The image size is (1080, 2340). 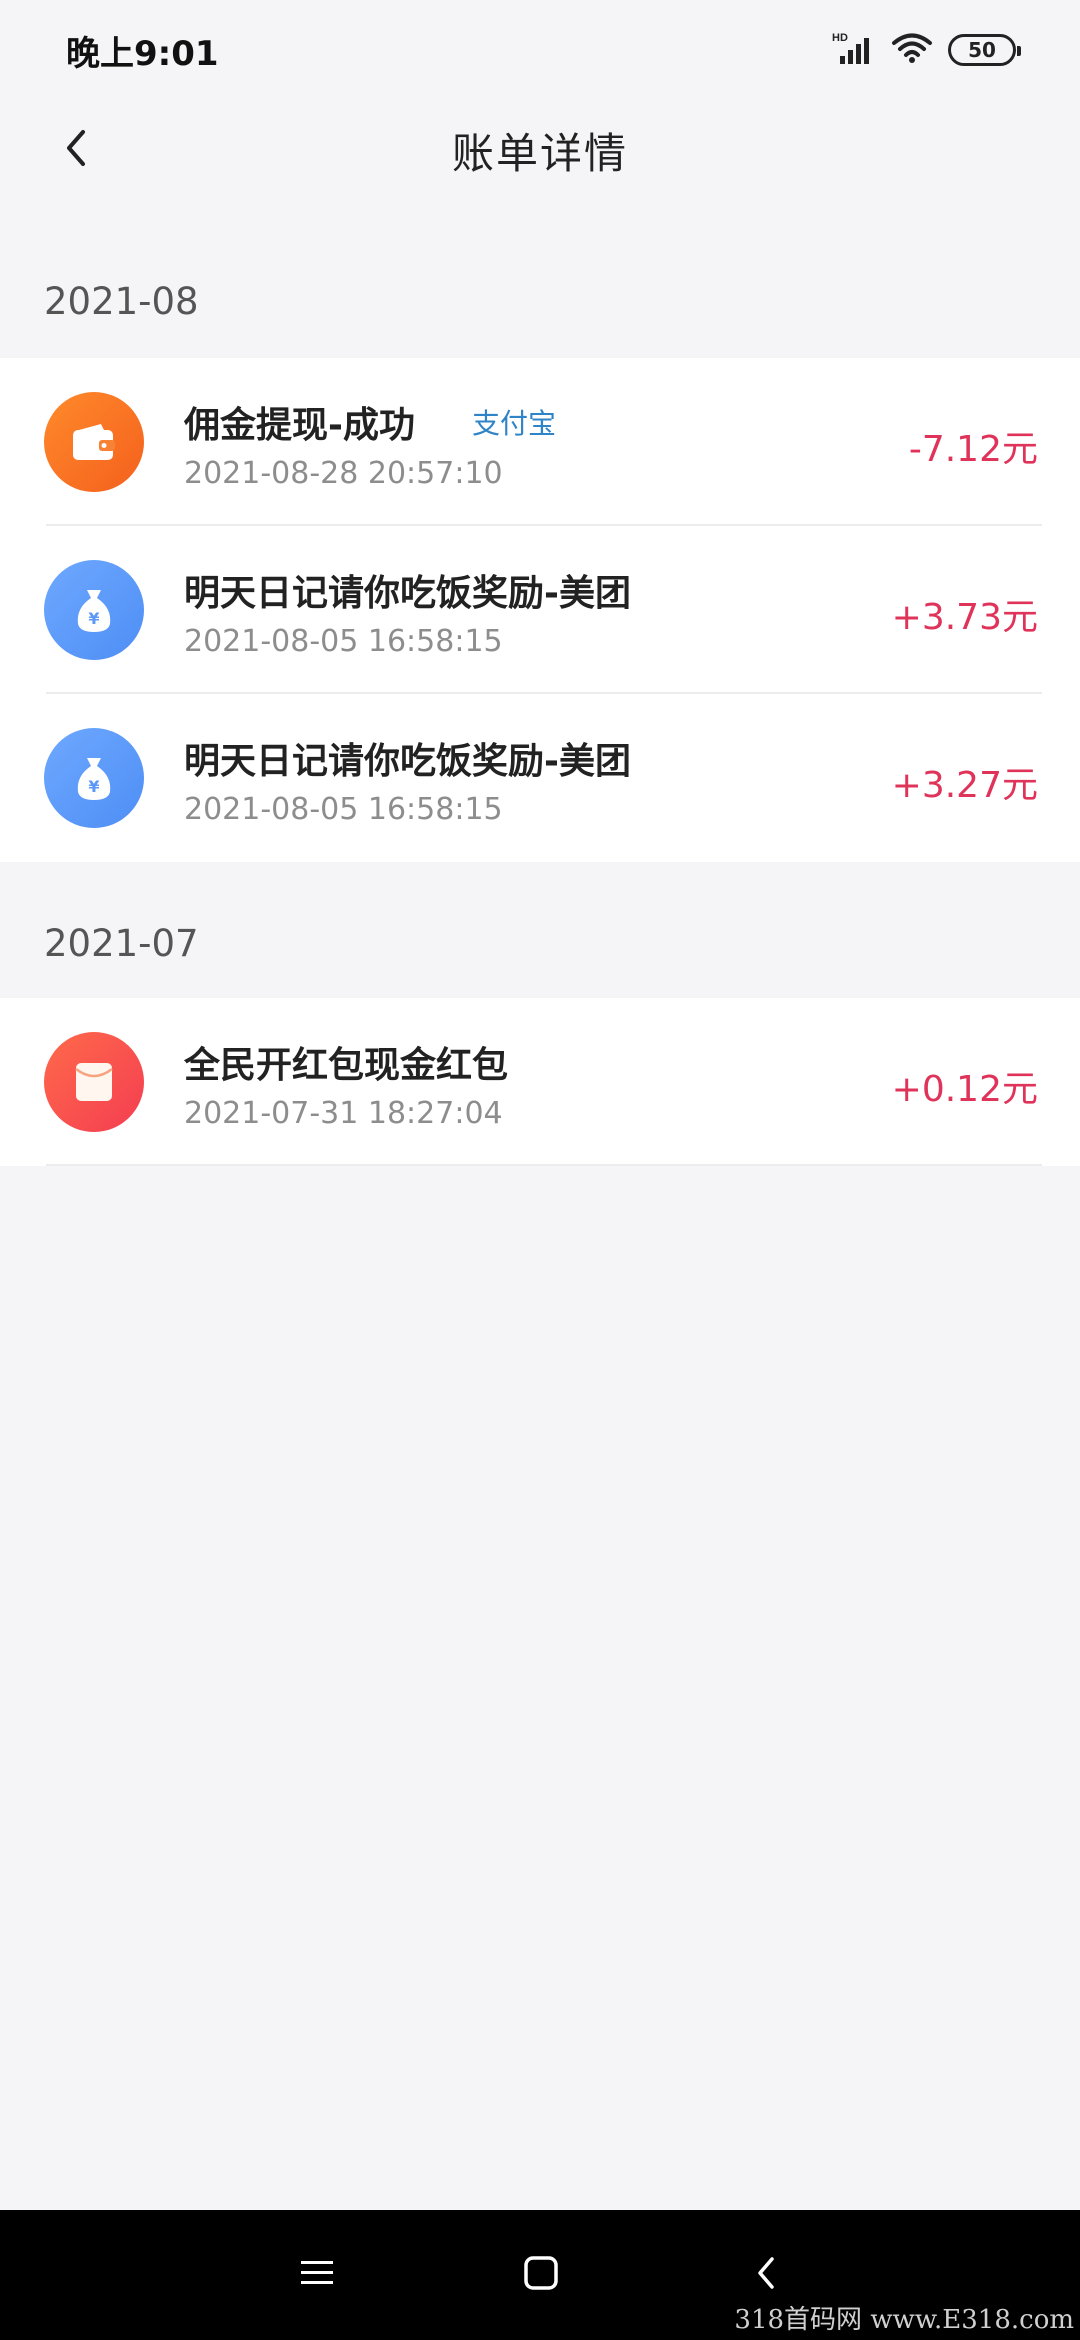 I want to click on network-label: HD, so click(x=840, y=38).